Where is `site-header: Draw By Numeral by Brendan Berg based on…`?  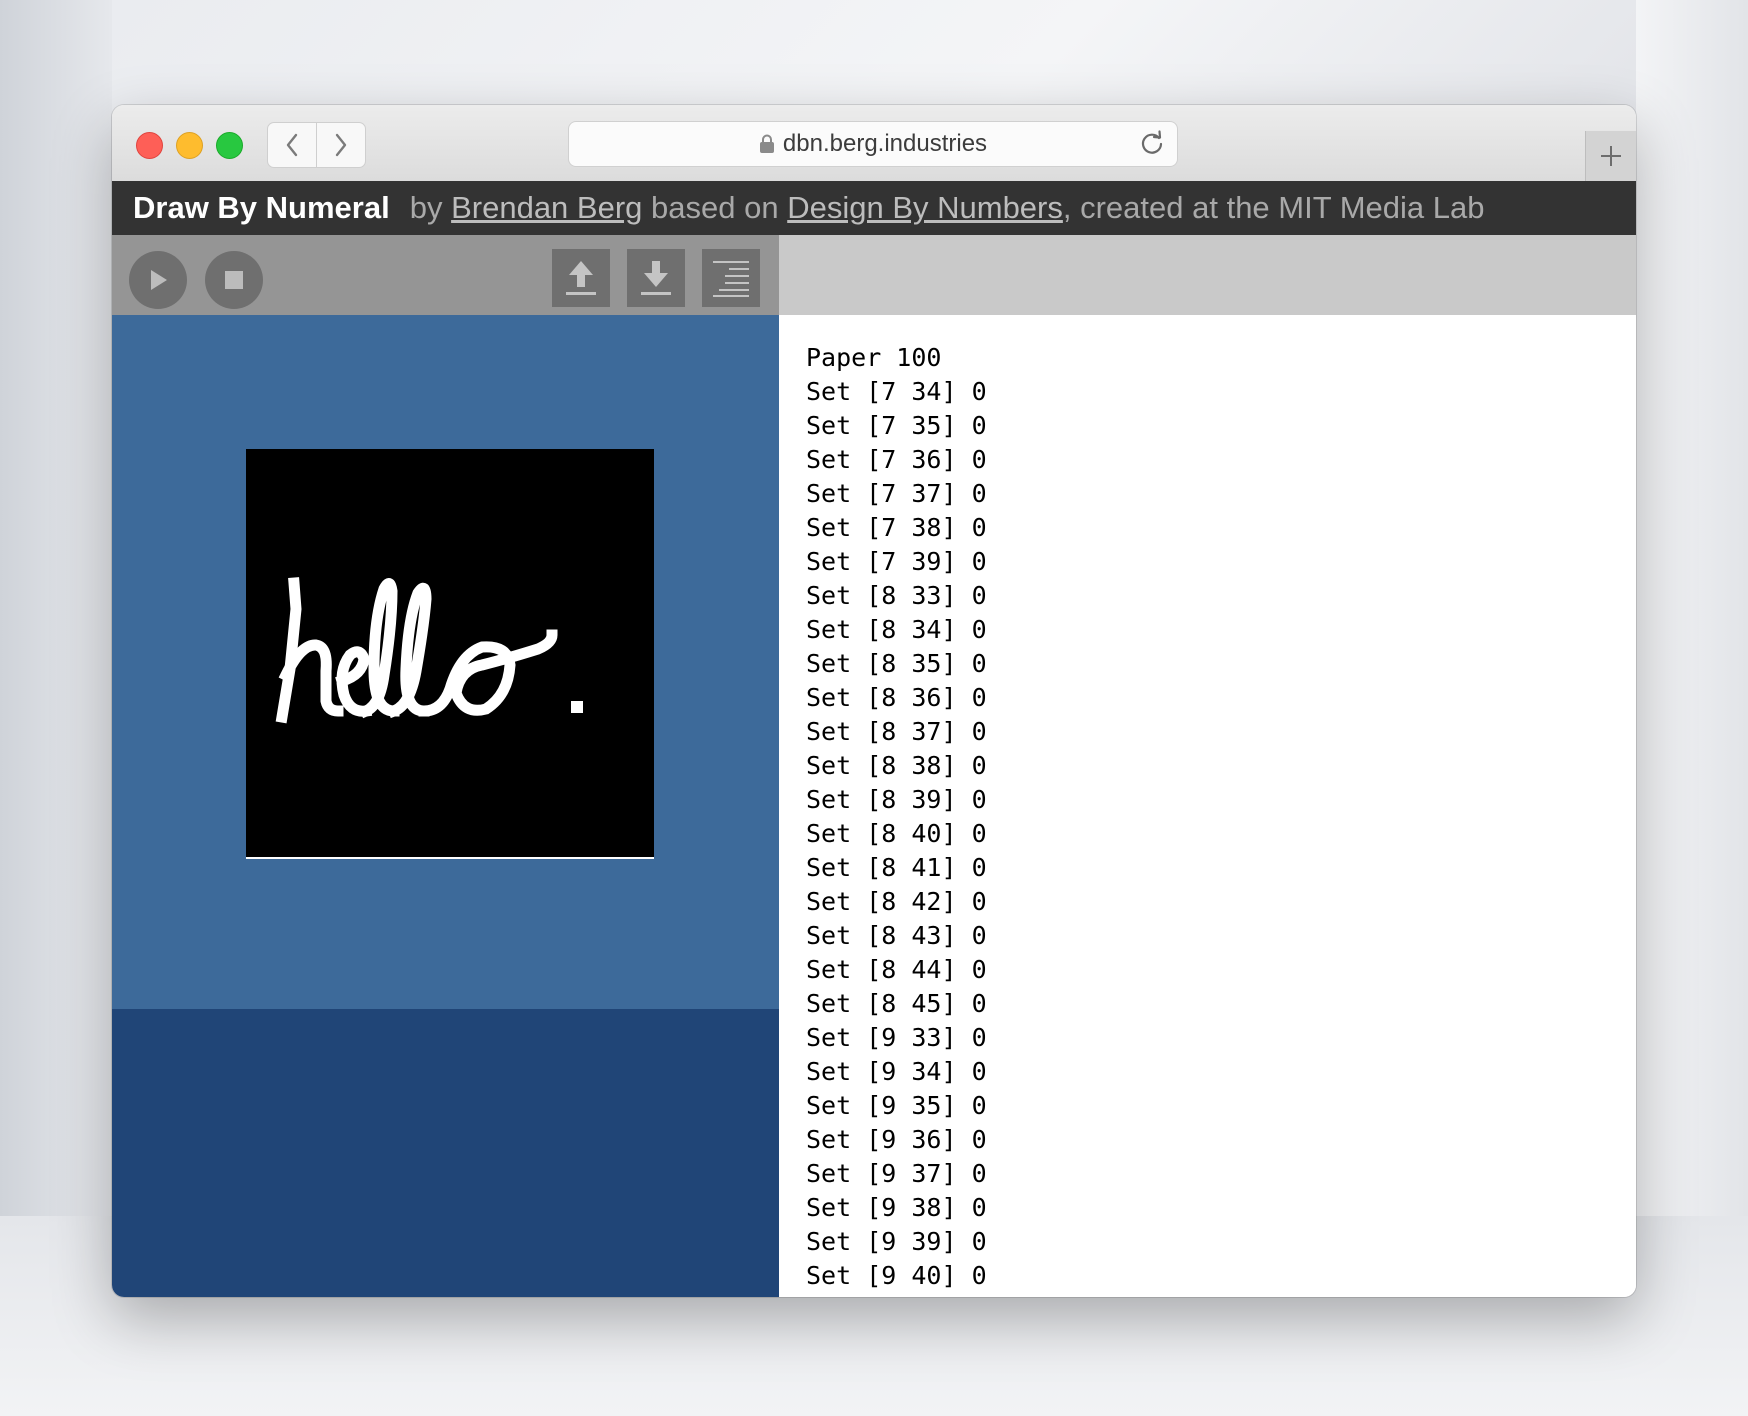
site-header: Draw By Numeral by Brendan Berg based on… is located at coordinates (874, 208).